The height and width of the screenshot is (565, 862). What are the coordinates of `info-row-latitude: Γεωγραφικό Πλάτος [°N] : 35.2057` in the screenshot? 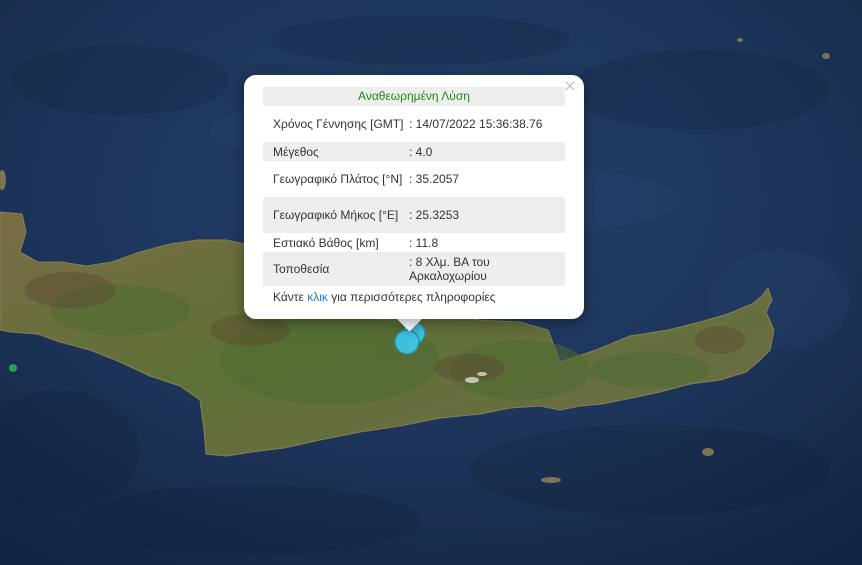 It's located at (414, 179).